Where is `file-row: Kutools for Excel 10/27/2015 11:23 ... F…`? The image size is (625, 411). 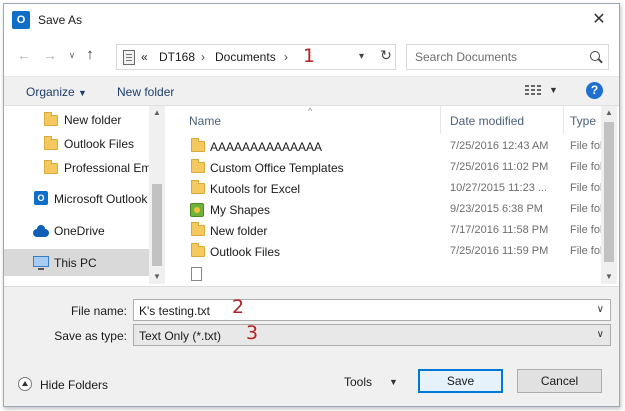 file-row: Kutools for Excel 10/27/2015 11:23 ... F… is located at coordinates (384, 189).